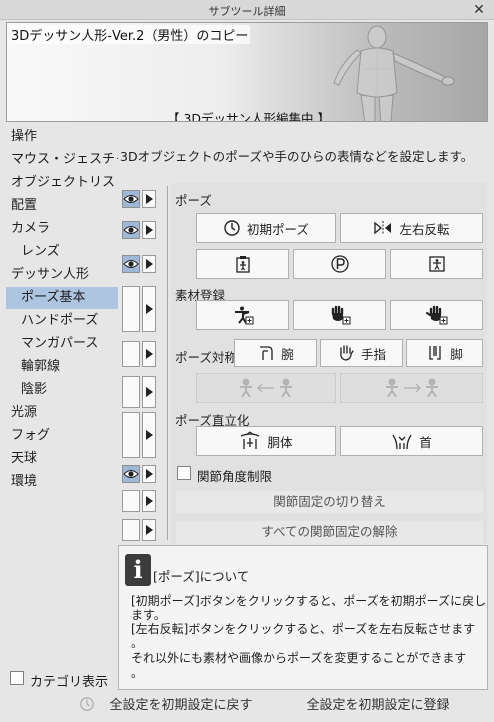  Describe the element at coordinates (266, 353) in the screenshot. I see `arm-icon` at that location.